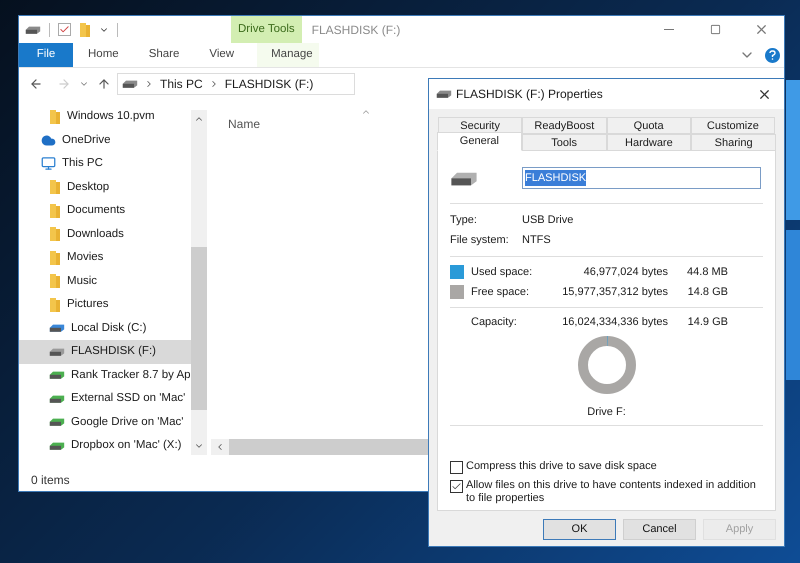  What do you see at coordinates (614, 322) in the screenshot?
I see `capacity-bytes: 16,024,334,336 bytes` at bounding box center [614, 322].